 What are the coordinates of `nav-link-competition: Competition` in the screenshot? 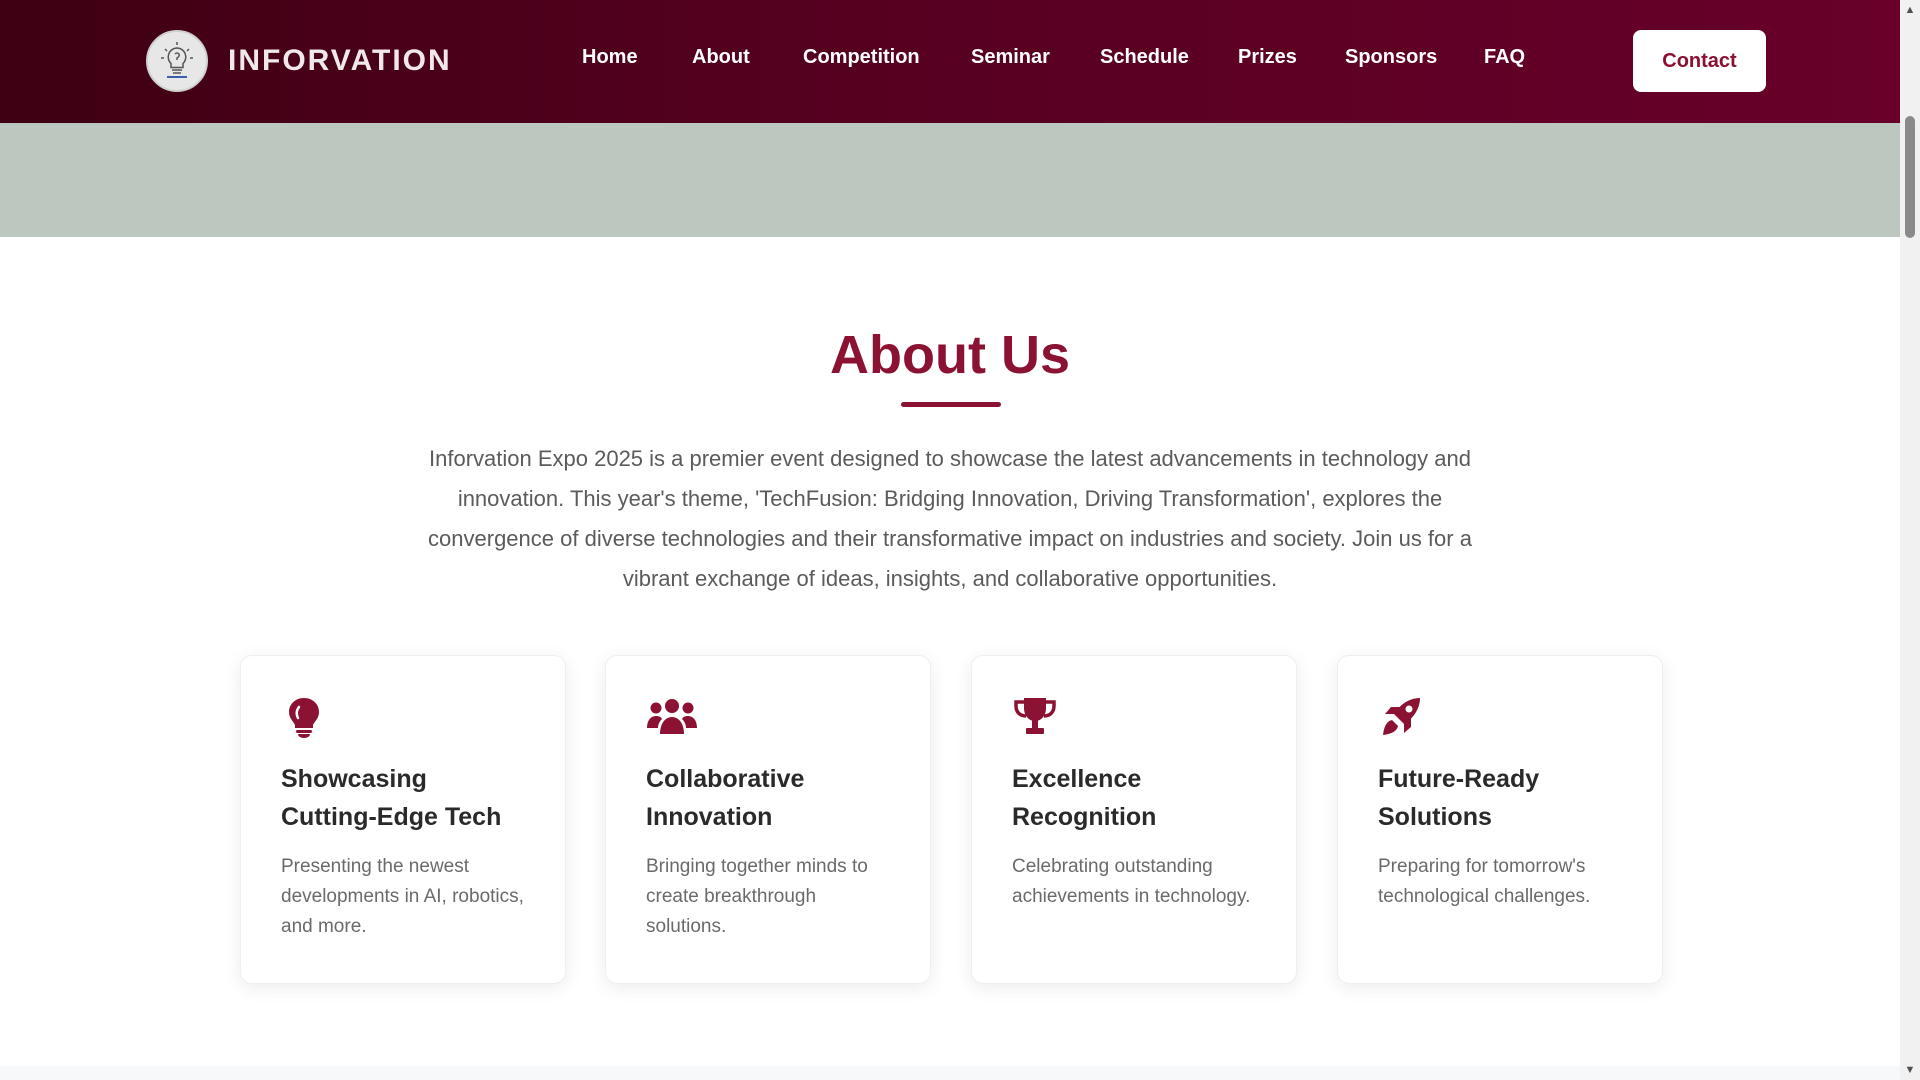 It's located at (861, 57).